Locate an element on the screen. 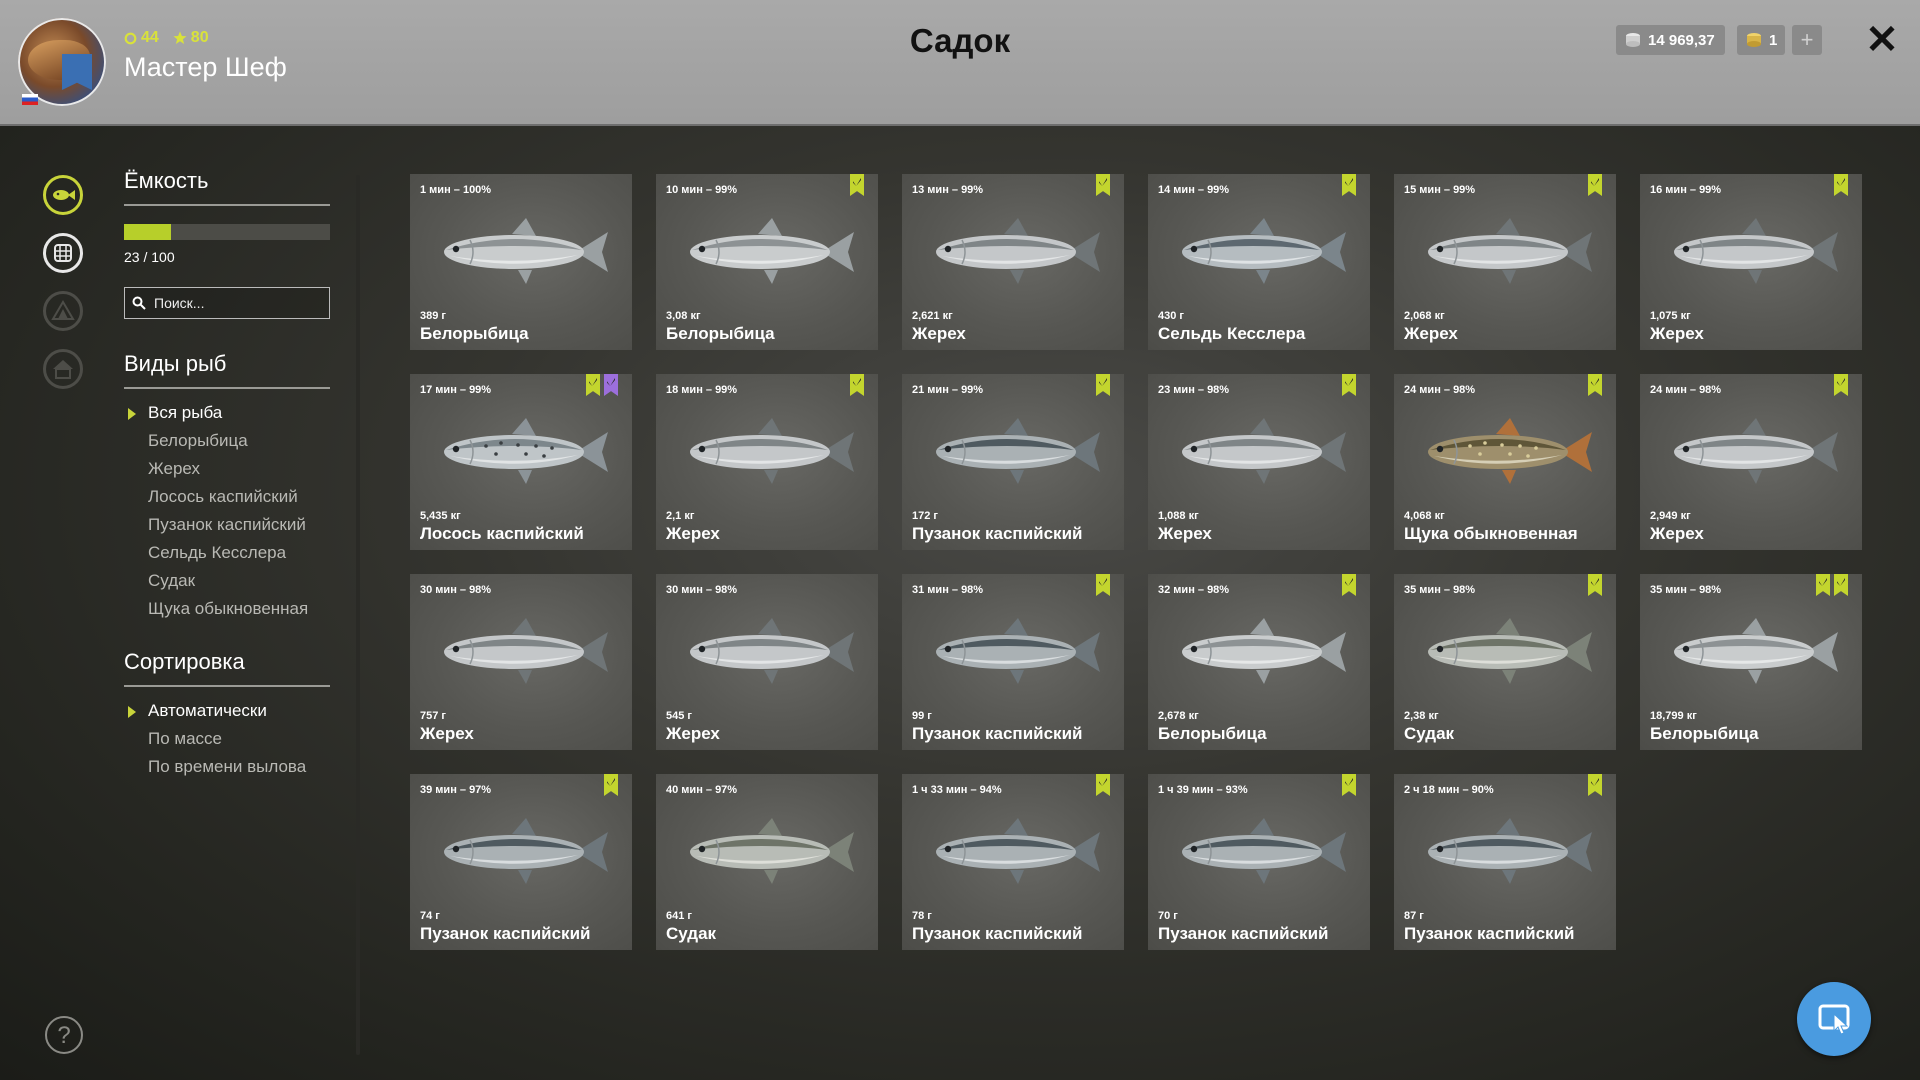 The width and height of the screenshot is (1920, 1080). species-item: Жерех is located at coordinates (227, 469).